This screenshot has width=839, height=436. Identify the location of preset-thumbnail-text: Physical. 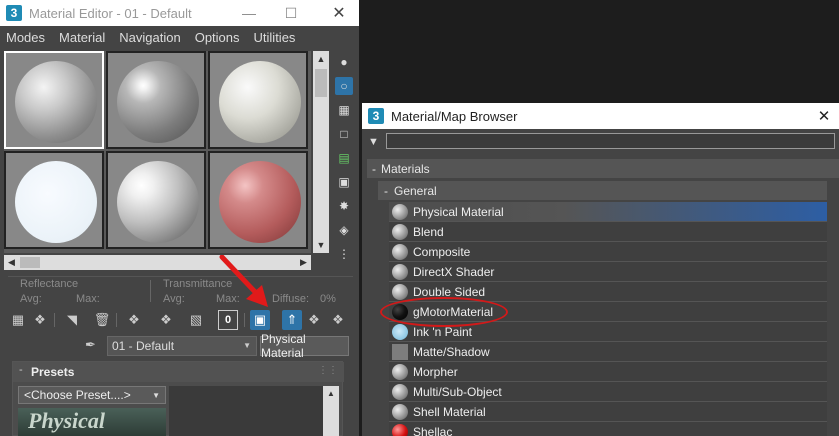
(66, 420).